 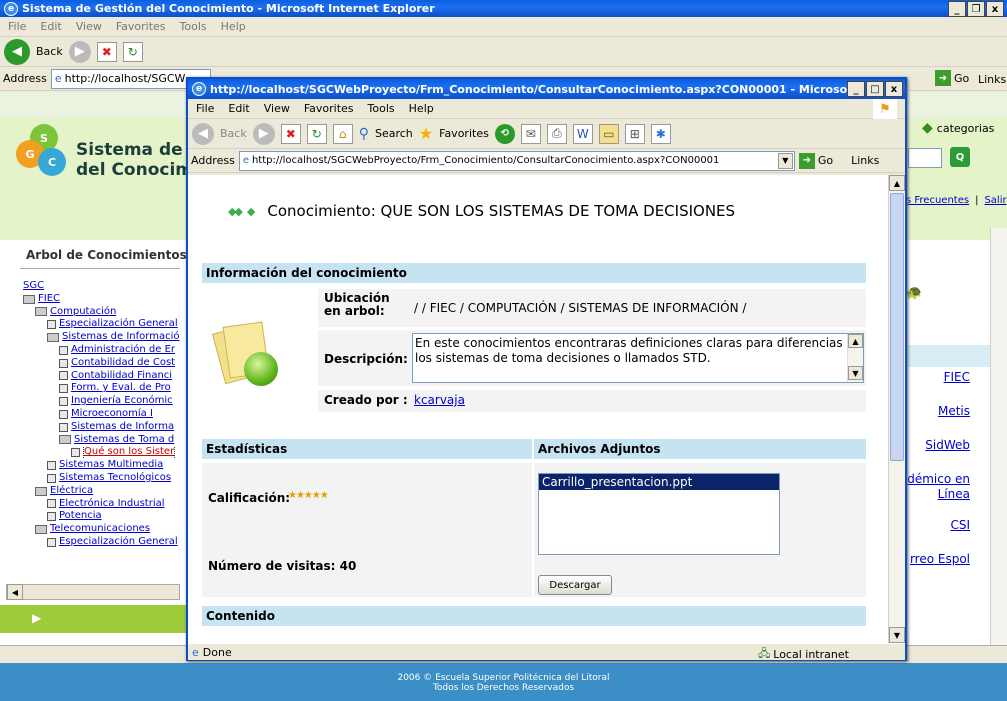 I want to click on tree-item-label: Telecomunicaciones, so click(x=100, y=529).